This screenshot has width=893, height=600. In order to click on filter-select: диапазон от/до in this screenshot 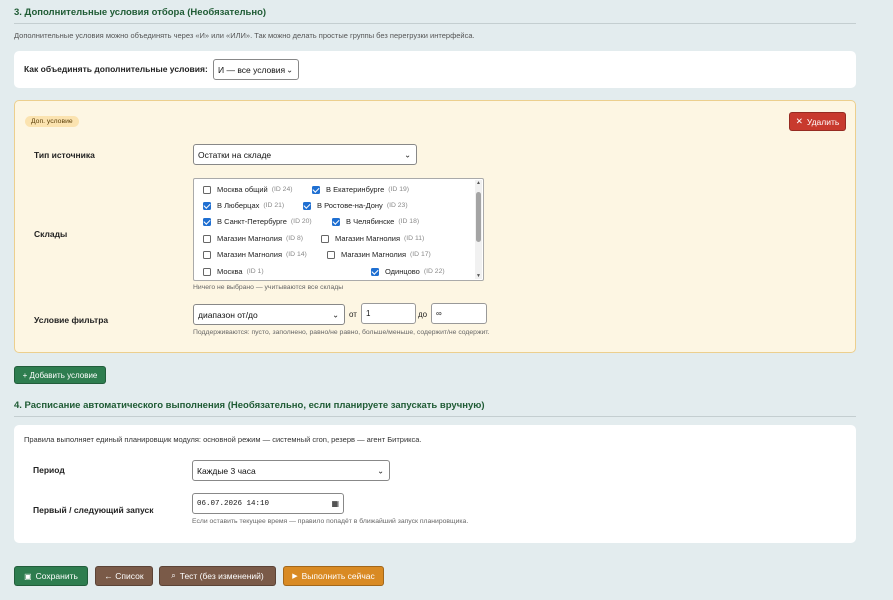, I will do `click(269, 314)`.